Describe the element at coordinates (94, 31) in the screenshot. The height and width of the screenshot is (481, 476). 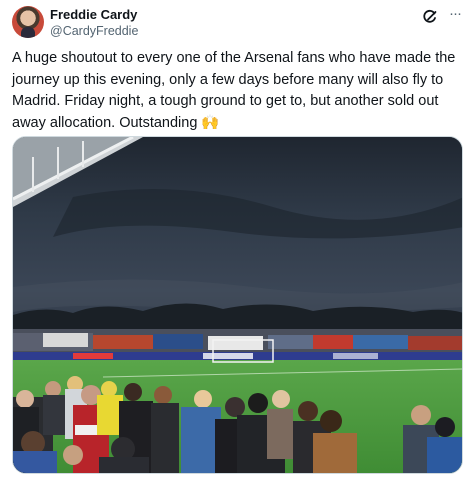
I see `author-handle: @CardyFreddie` at that location.